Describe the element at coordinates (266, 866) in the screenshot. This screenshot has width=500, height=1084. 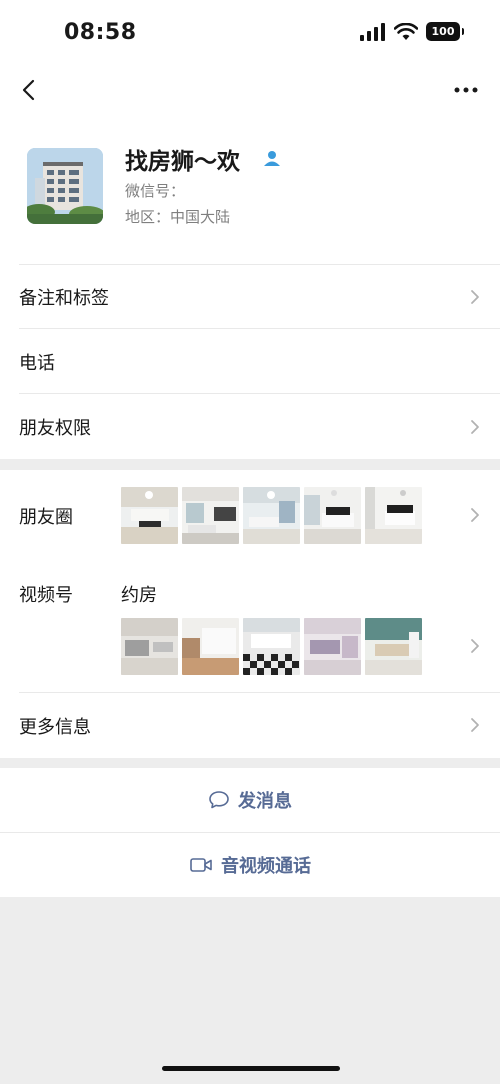
I see `video-call-label: 音视频通话` at that location.